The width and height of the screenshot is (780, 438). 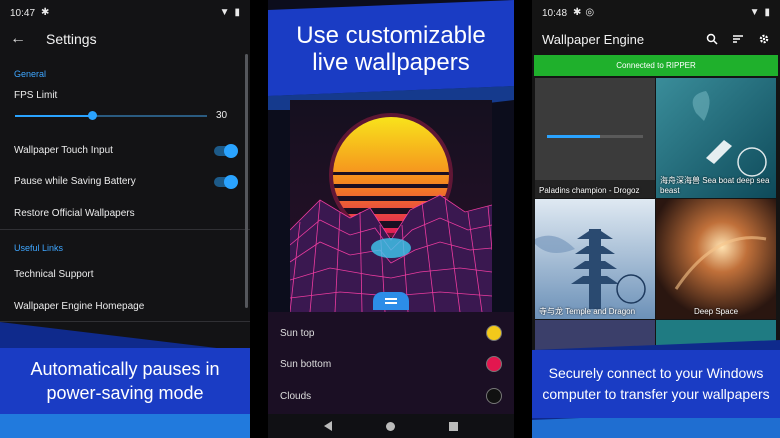 I want to click on wallpaper-tile-paladins: Paladins champion - Drogoz, so click(x=595, y=138).